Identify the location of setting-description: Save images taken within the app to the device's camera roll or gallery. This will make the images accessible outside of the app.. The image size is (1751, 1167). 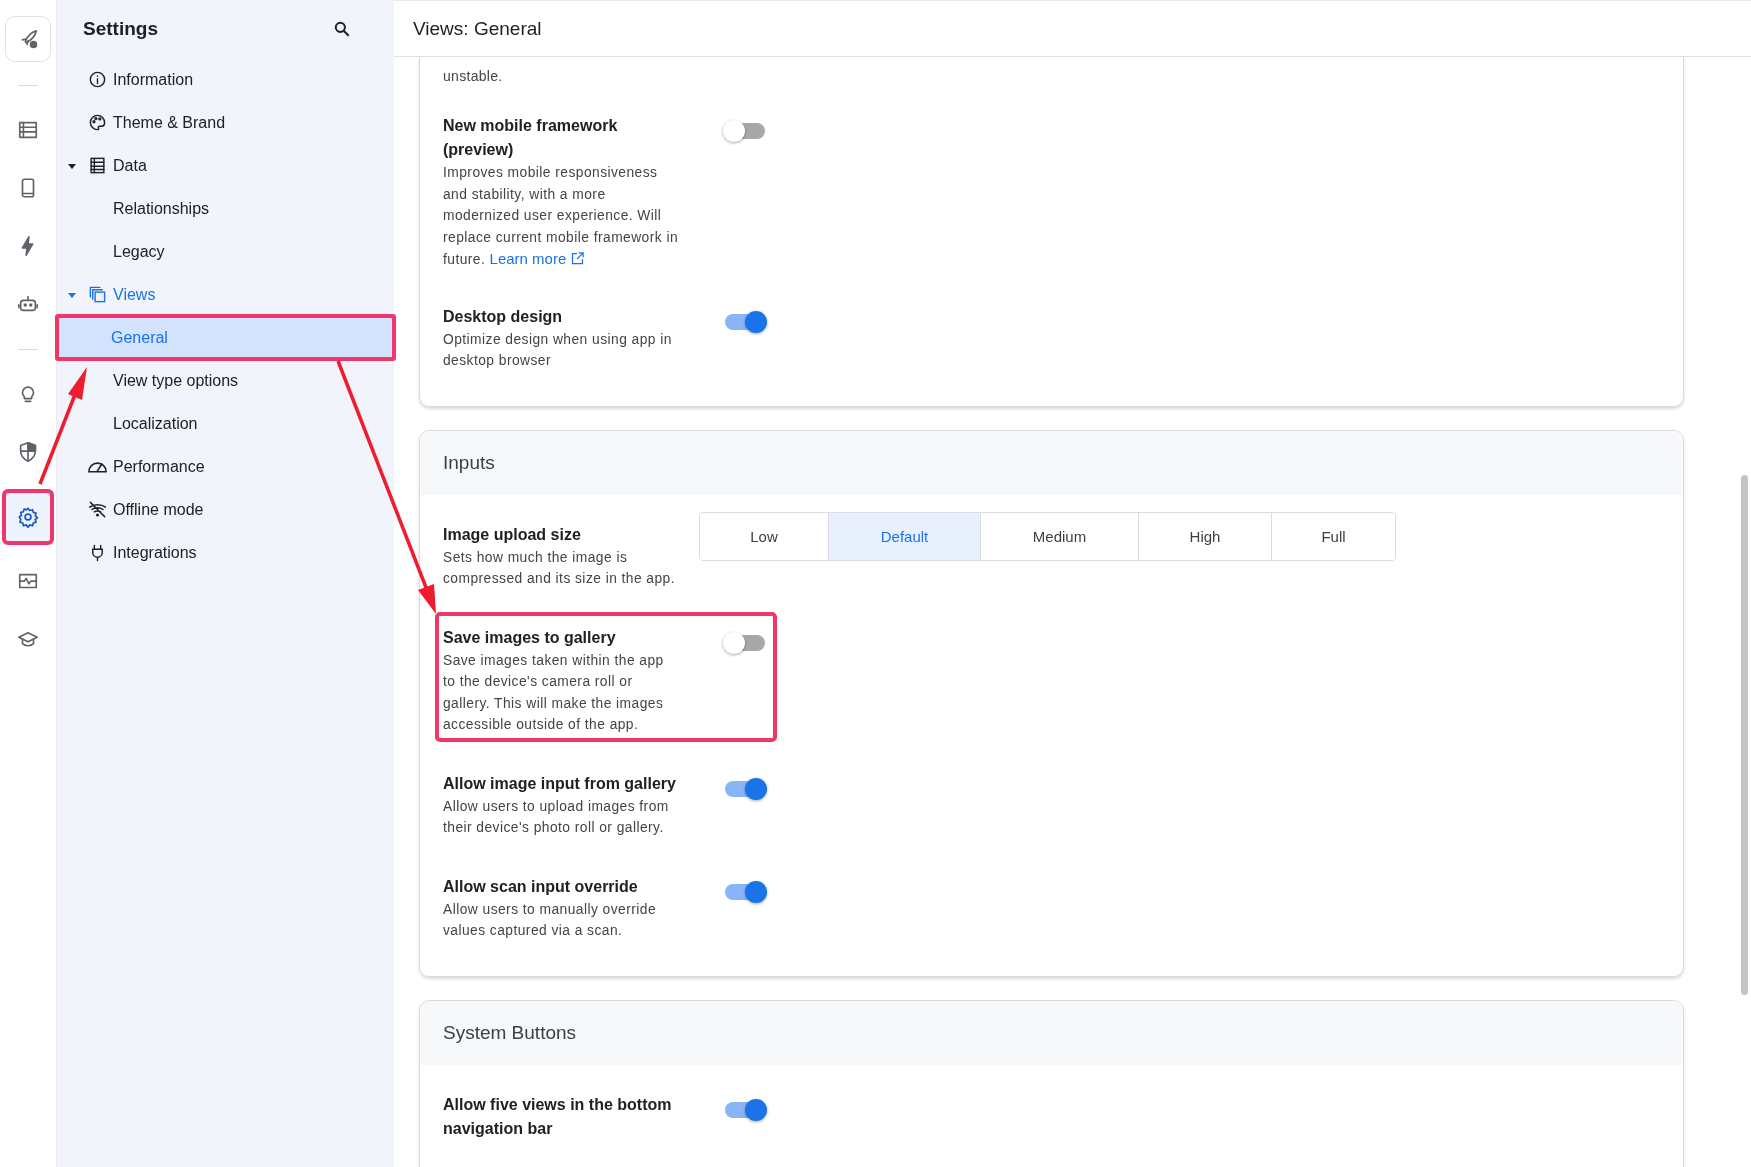
(554, 692).